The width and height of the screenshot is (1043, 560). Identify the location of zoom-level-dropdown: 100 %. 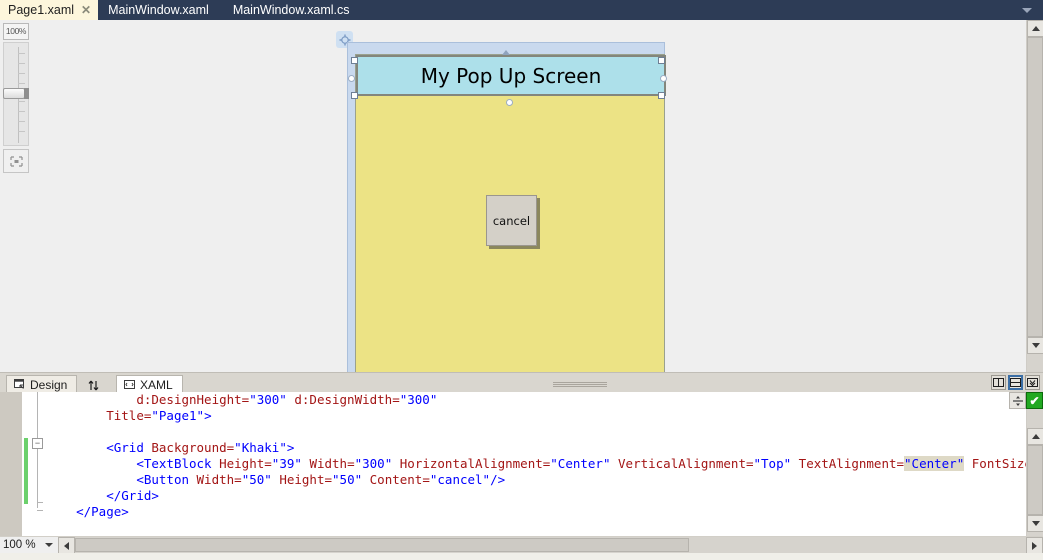
(29, 545).